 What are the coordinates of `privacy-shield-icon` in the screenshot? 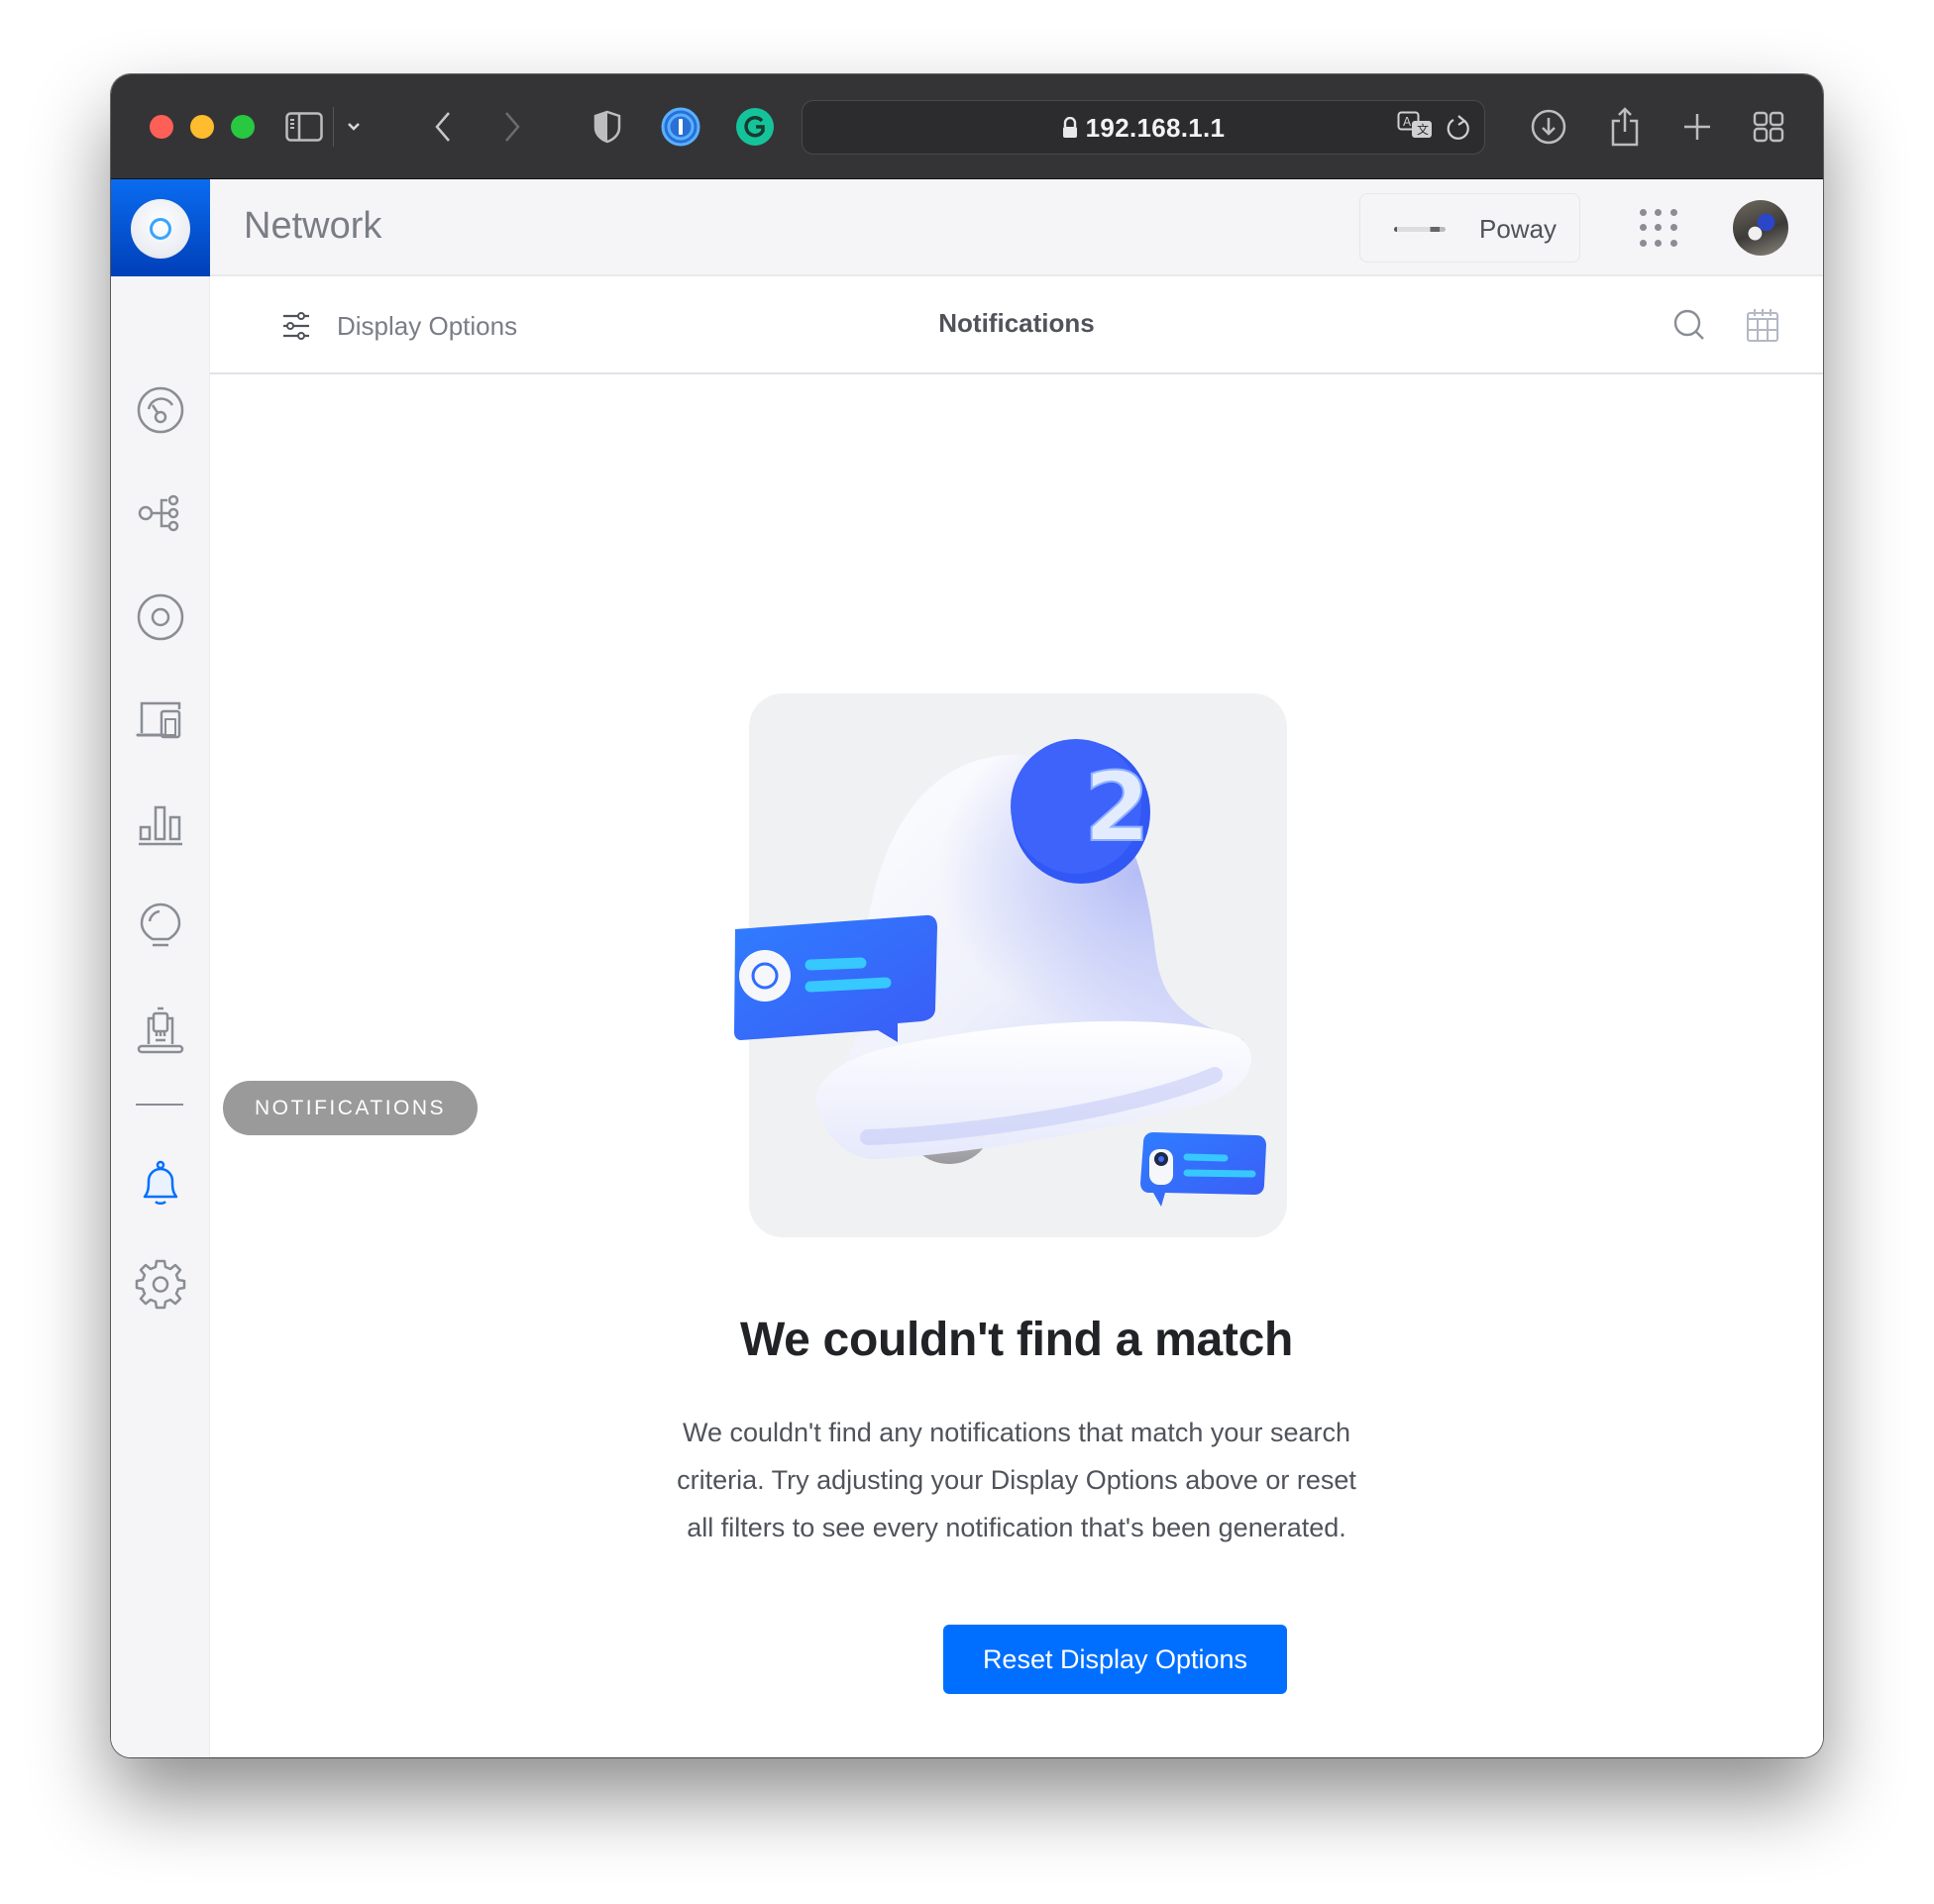 It's located at (607, 127).